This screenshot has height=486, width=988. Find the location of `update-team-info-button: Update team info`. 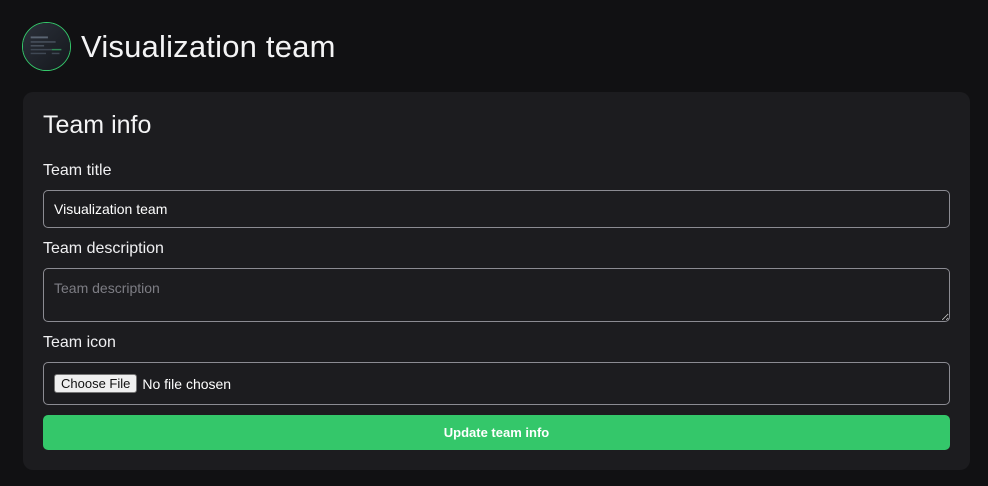

update-team-info-button: Update team info is located at coordinates (496, 432).